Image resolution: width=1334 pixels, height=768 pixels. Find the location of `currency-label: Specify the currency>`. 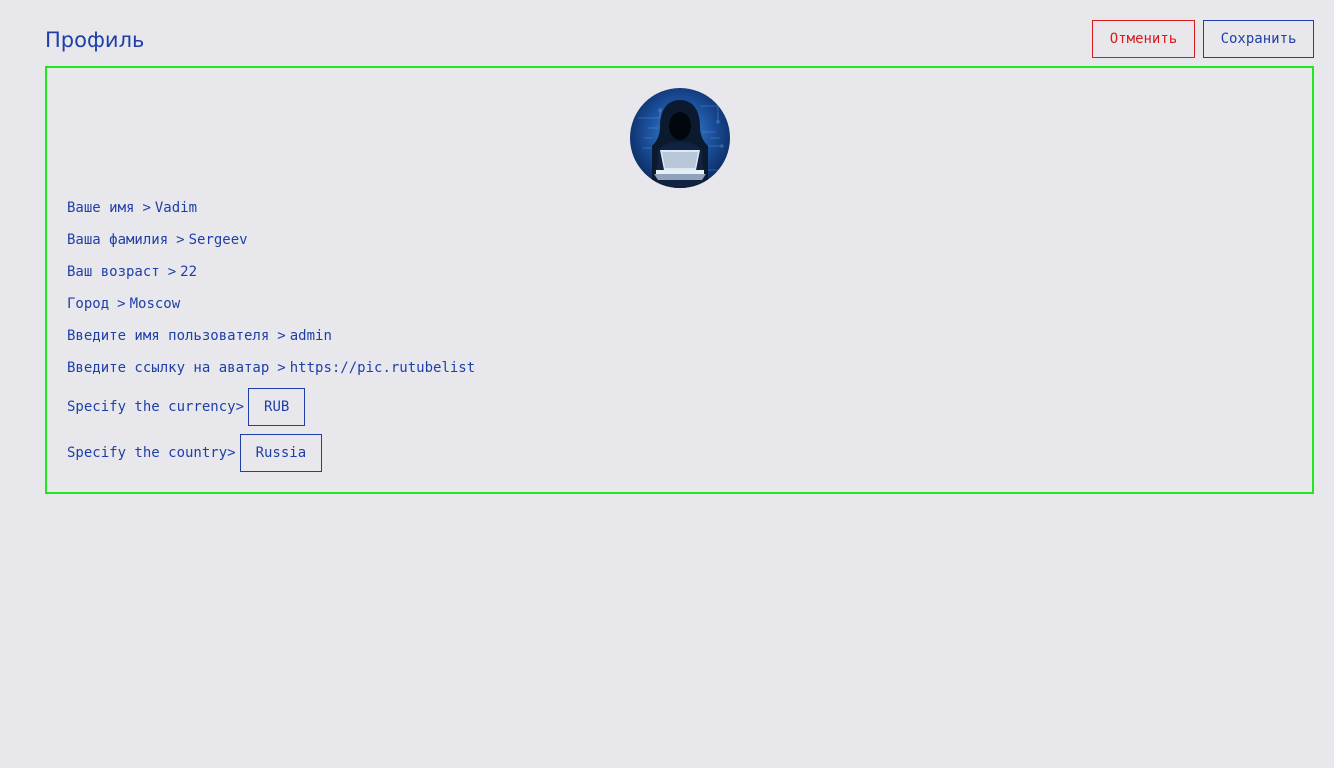

currency-label: Specify the currency> is located at coordinates (156, 407).